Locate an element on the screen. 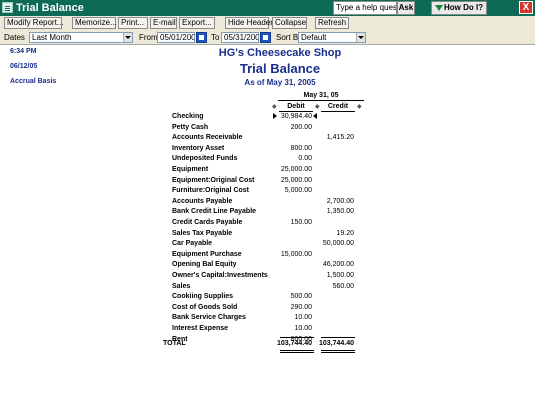 This screenshot has width=535, height=398. table-row: Accounts Receivable 1,415.20 is located at coordinates (267, 137).